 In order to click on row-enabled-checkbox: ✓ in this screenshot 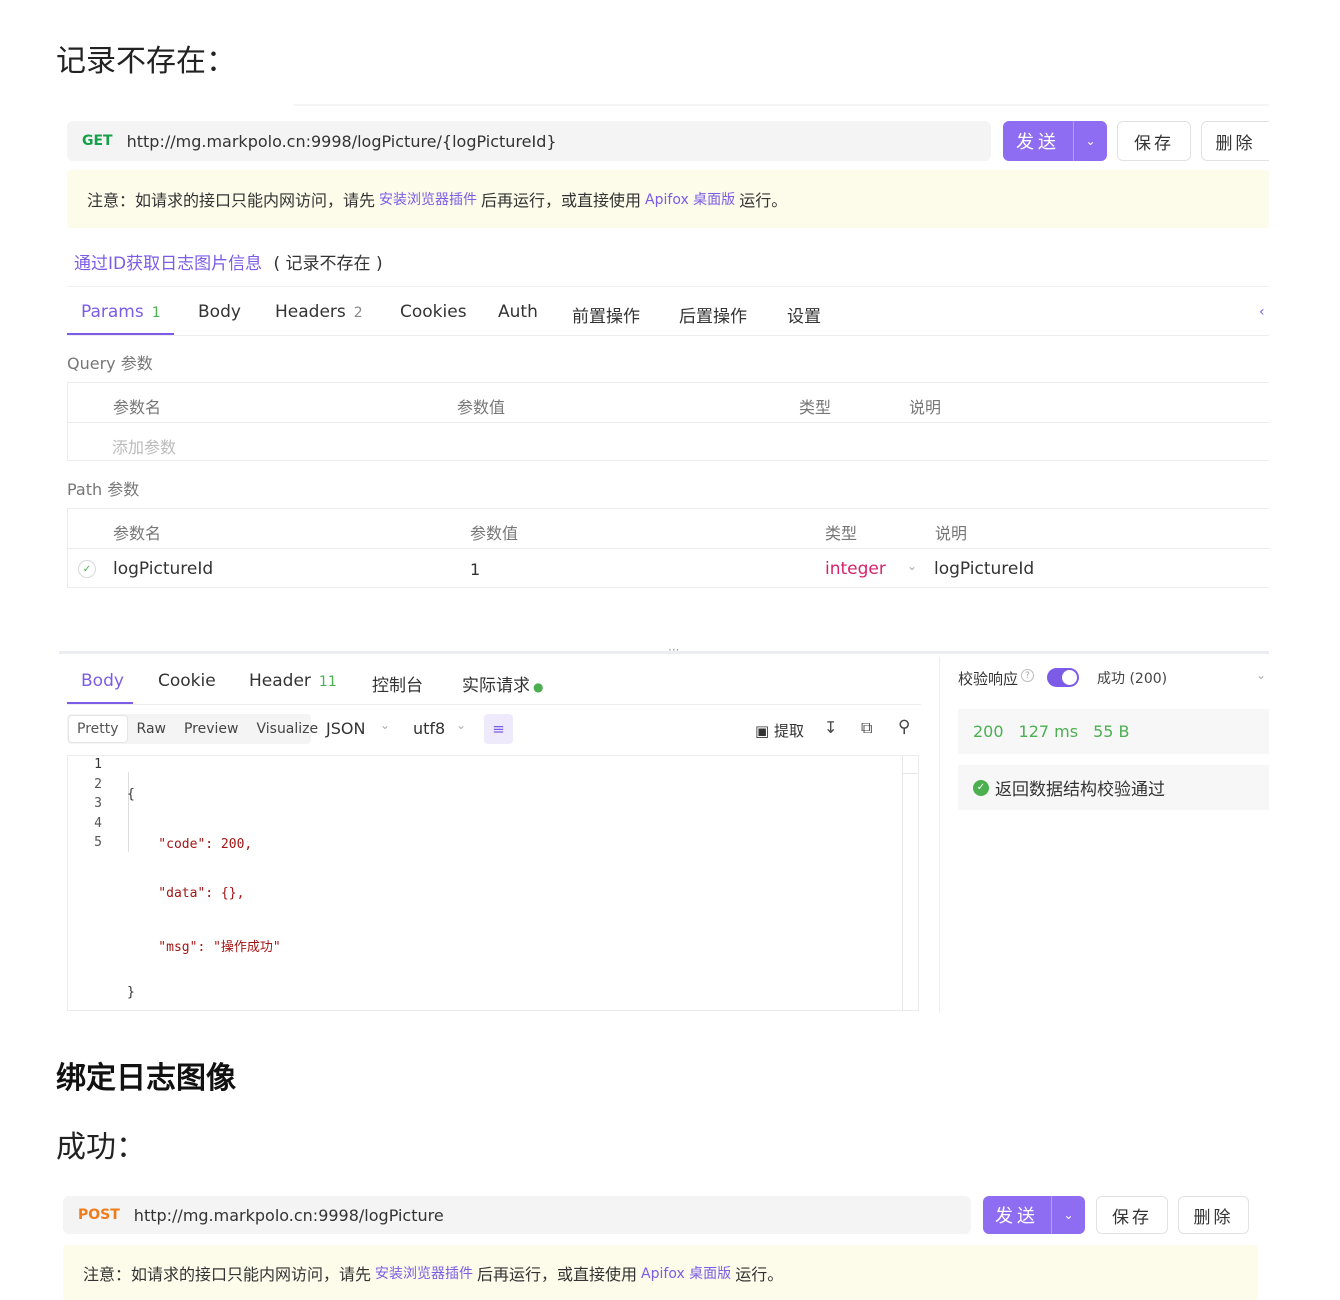, I will do `click(87, 569)`.